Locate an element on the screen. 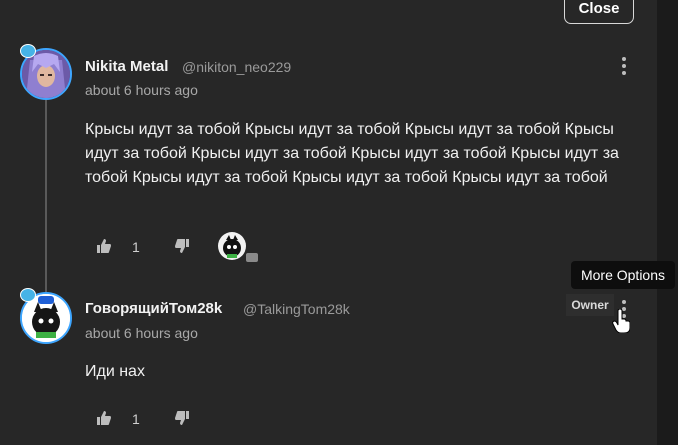 Image resolution: width=678 pixels, height=445 pixels. comment-text: Иди нах is located at coordinates (115, 371).